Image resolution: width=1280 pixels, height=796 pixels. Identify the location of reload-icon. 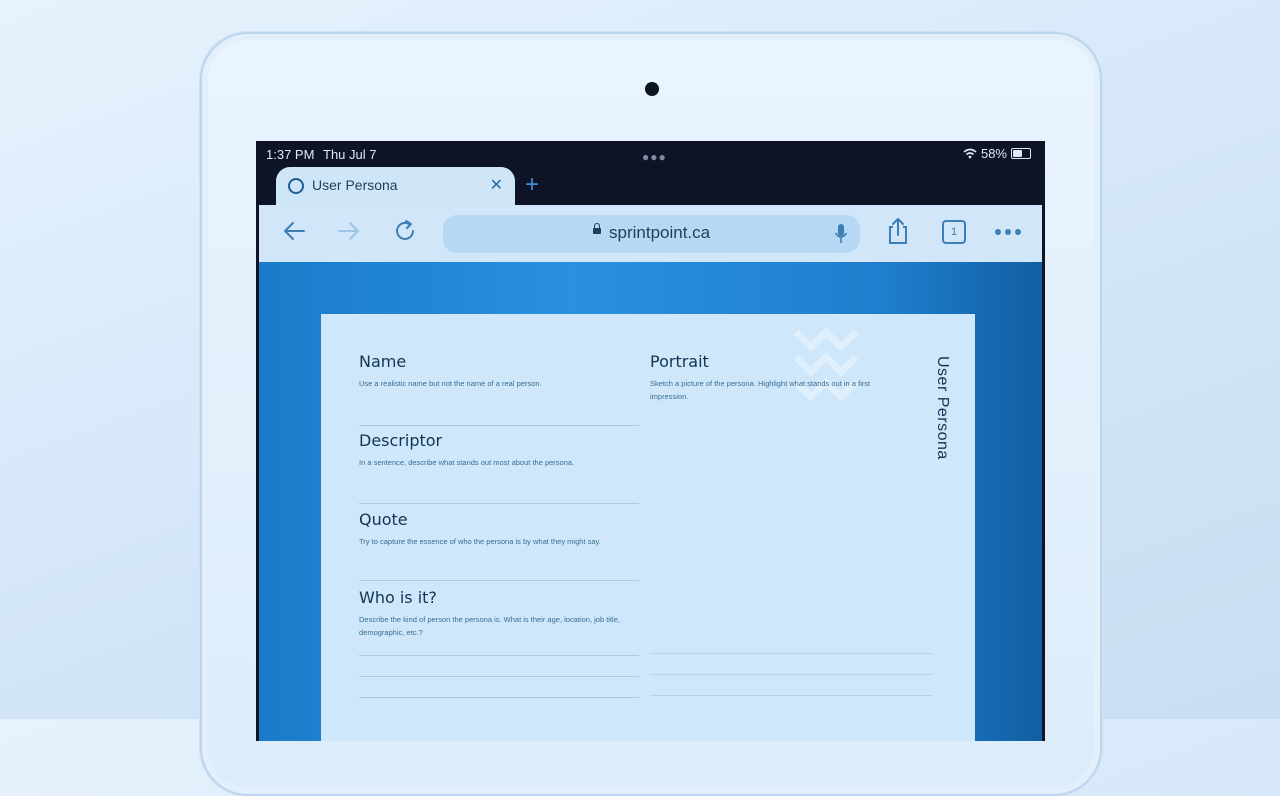
(405, 231).